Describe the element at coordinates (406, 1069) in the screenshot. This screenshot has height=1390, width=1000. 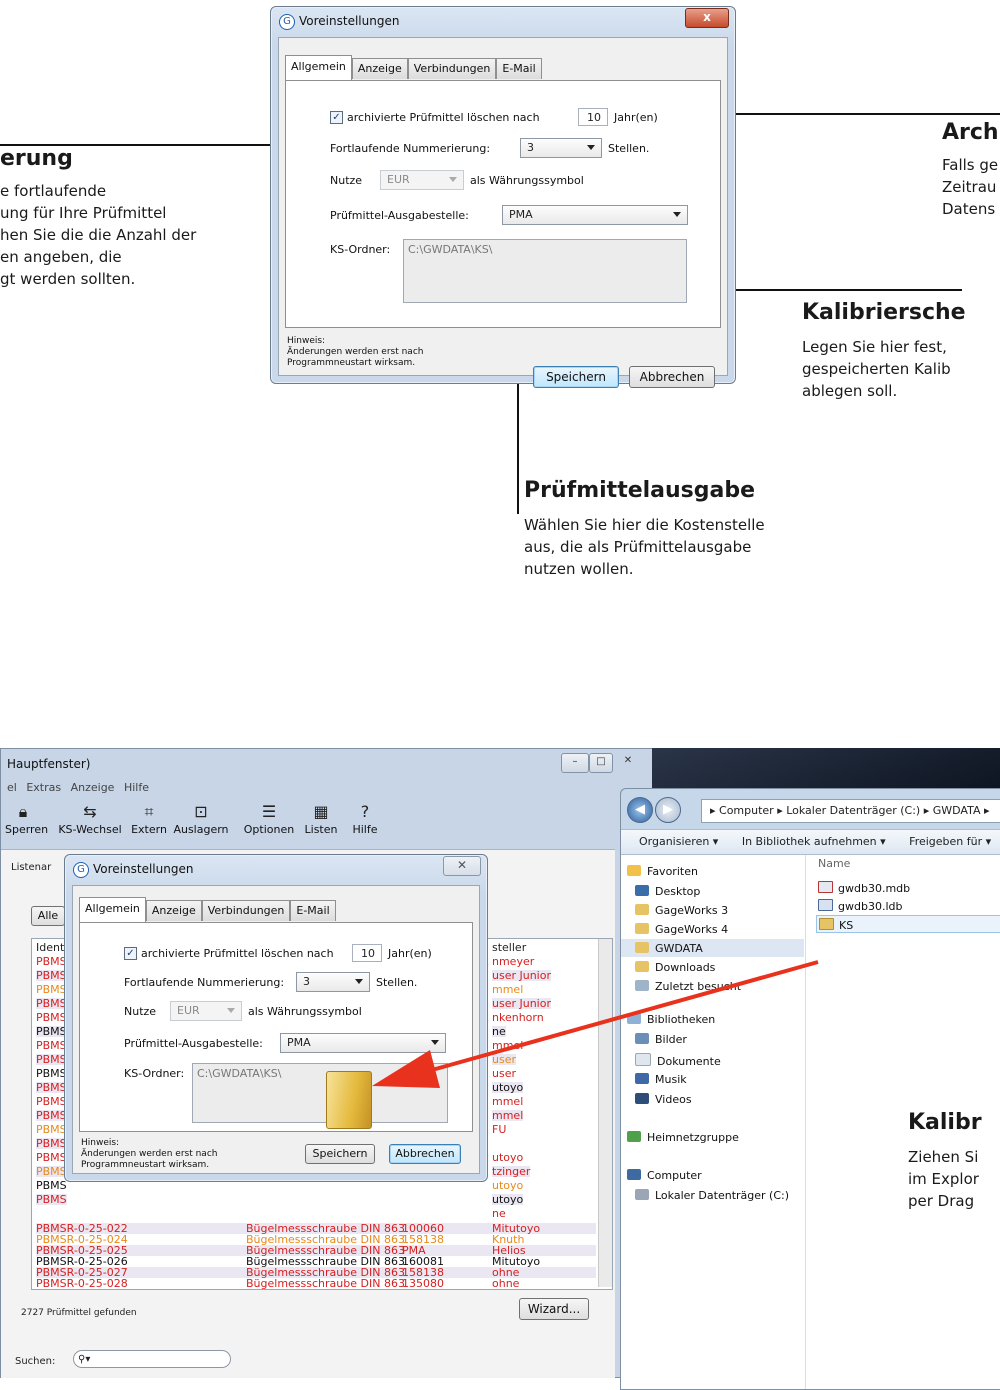
I see `drag-arrow-head` at that location.